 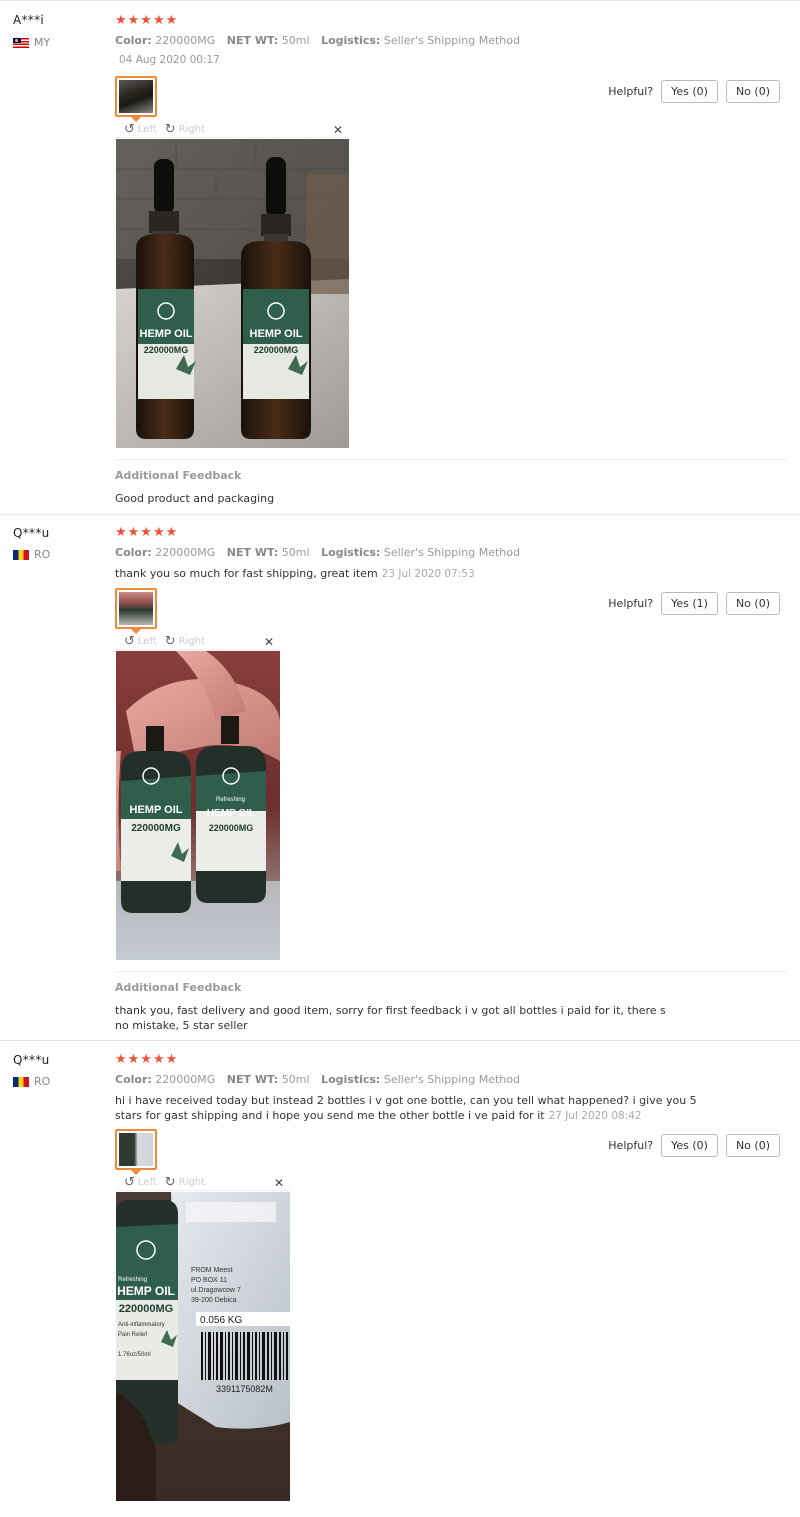 I want to click on helpful-yes-button: Yes (1), so click(x=689, y=603).